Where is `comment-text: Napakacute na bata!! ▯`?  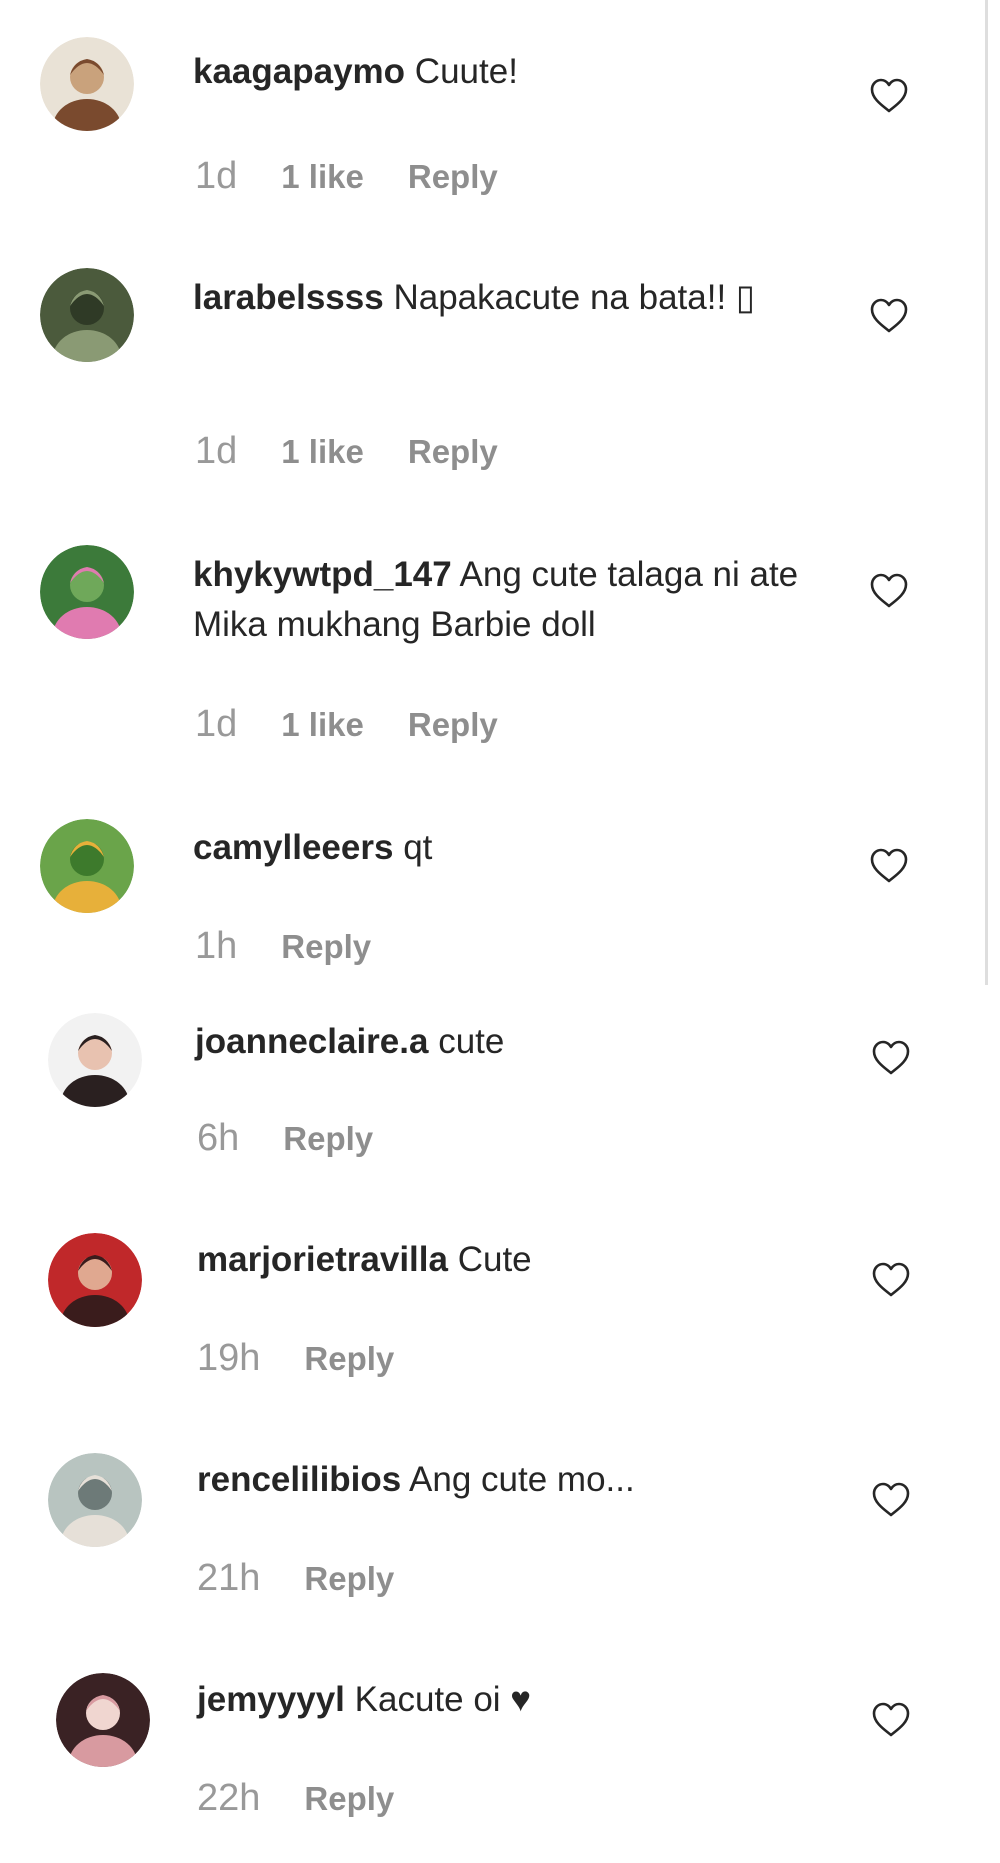 comment-text: Napakacute na bata!! ▯ is located at coordinates (574, 297).